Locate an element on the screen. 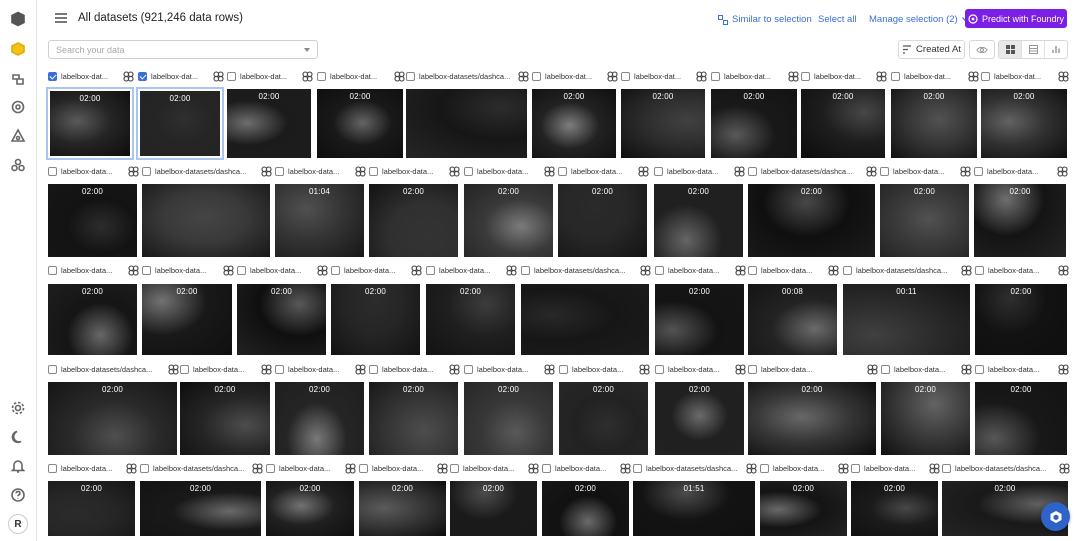 The image size is (1080, 541). select-all-button: Select all is located at coordinates (837, 19).